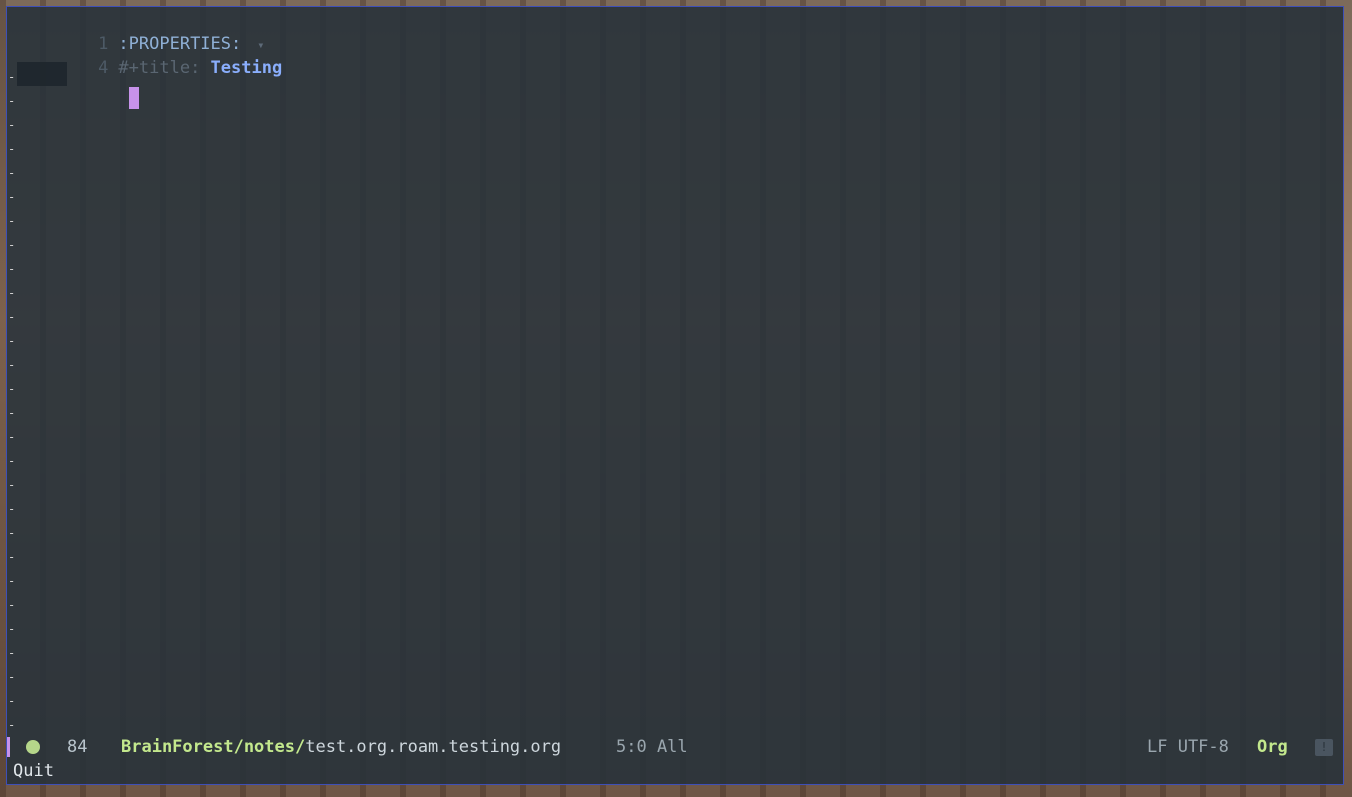 Image resolution: width=1352 pixels, height=797 pixels. Describe the element at coordinates (1324, 747) in the screenshot. I see `warning-icon: !` at that location.